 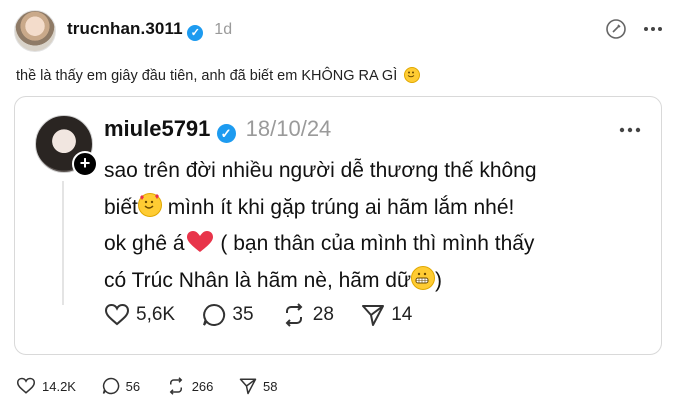 What do you see at coordinates (156, 314) in the screenshot?
I see `like-count: 5,6K` at bounding box center [156, 314].